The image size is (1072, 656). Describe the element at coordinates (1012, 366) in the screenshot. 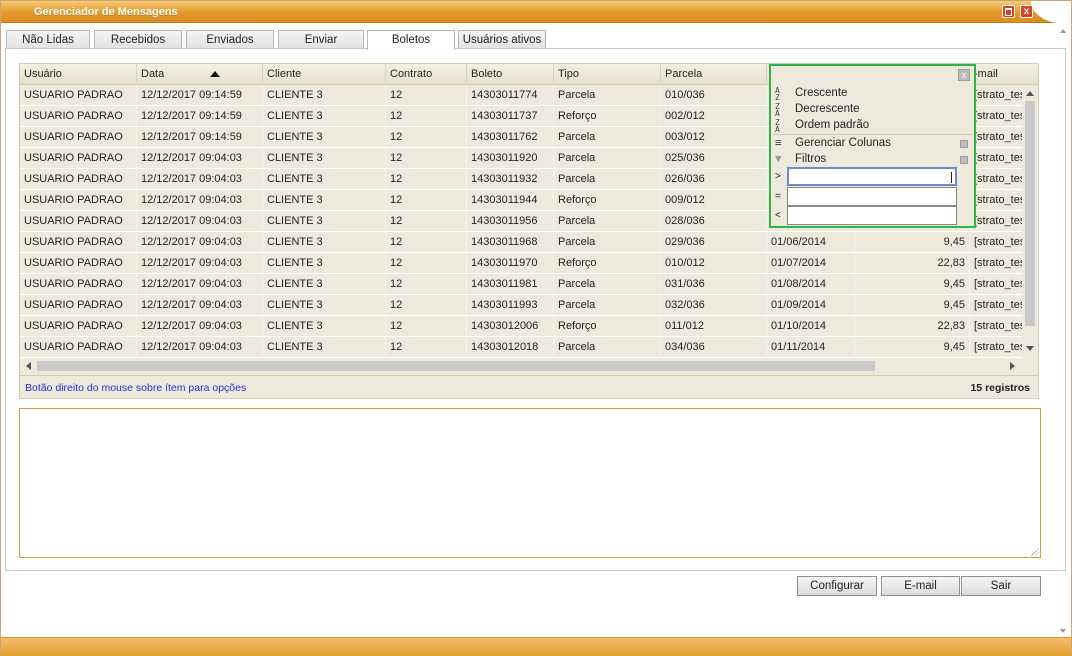

I see `scroll-right-icon` at that location.